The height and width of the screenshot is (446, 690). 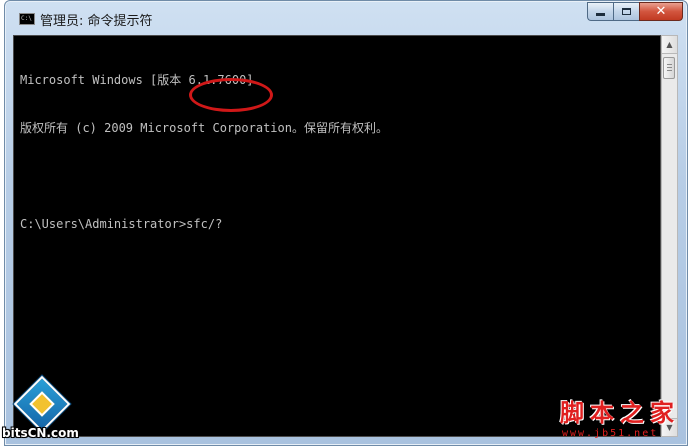 I want to click on red-highlight-circle, so click(x=231, y=95).